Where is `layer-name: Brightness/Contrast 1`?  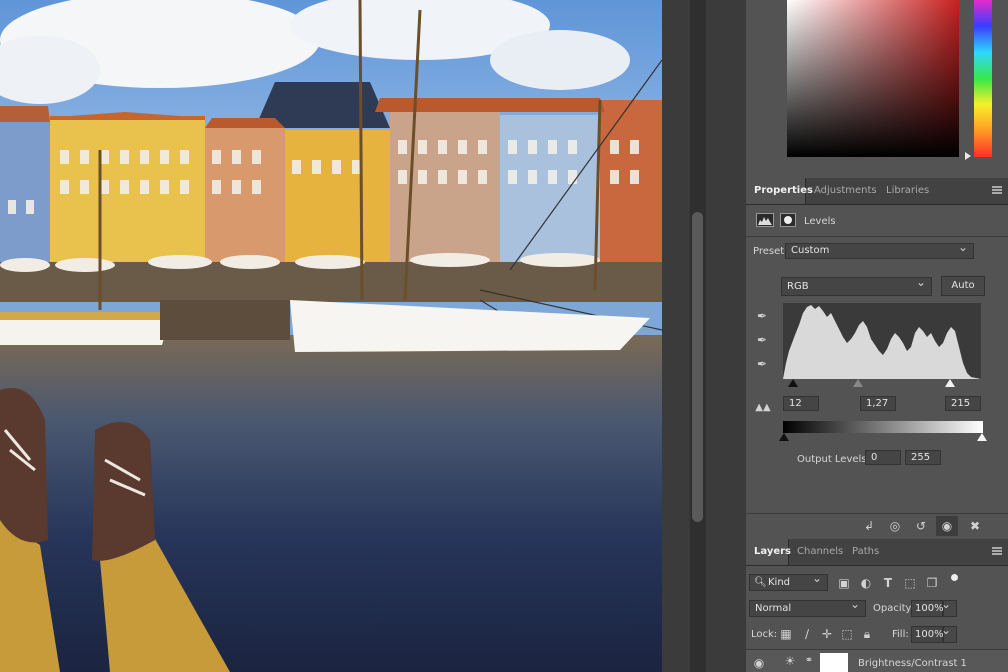
layer-name: Brightness/Contrast 1 is located at coordinates (912, 663).